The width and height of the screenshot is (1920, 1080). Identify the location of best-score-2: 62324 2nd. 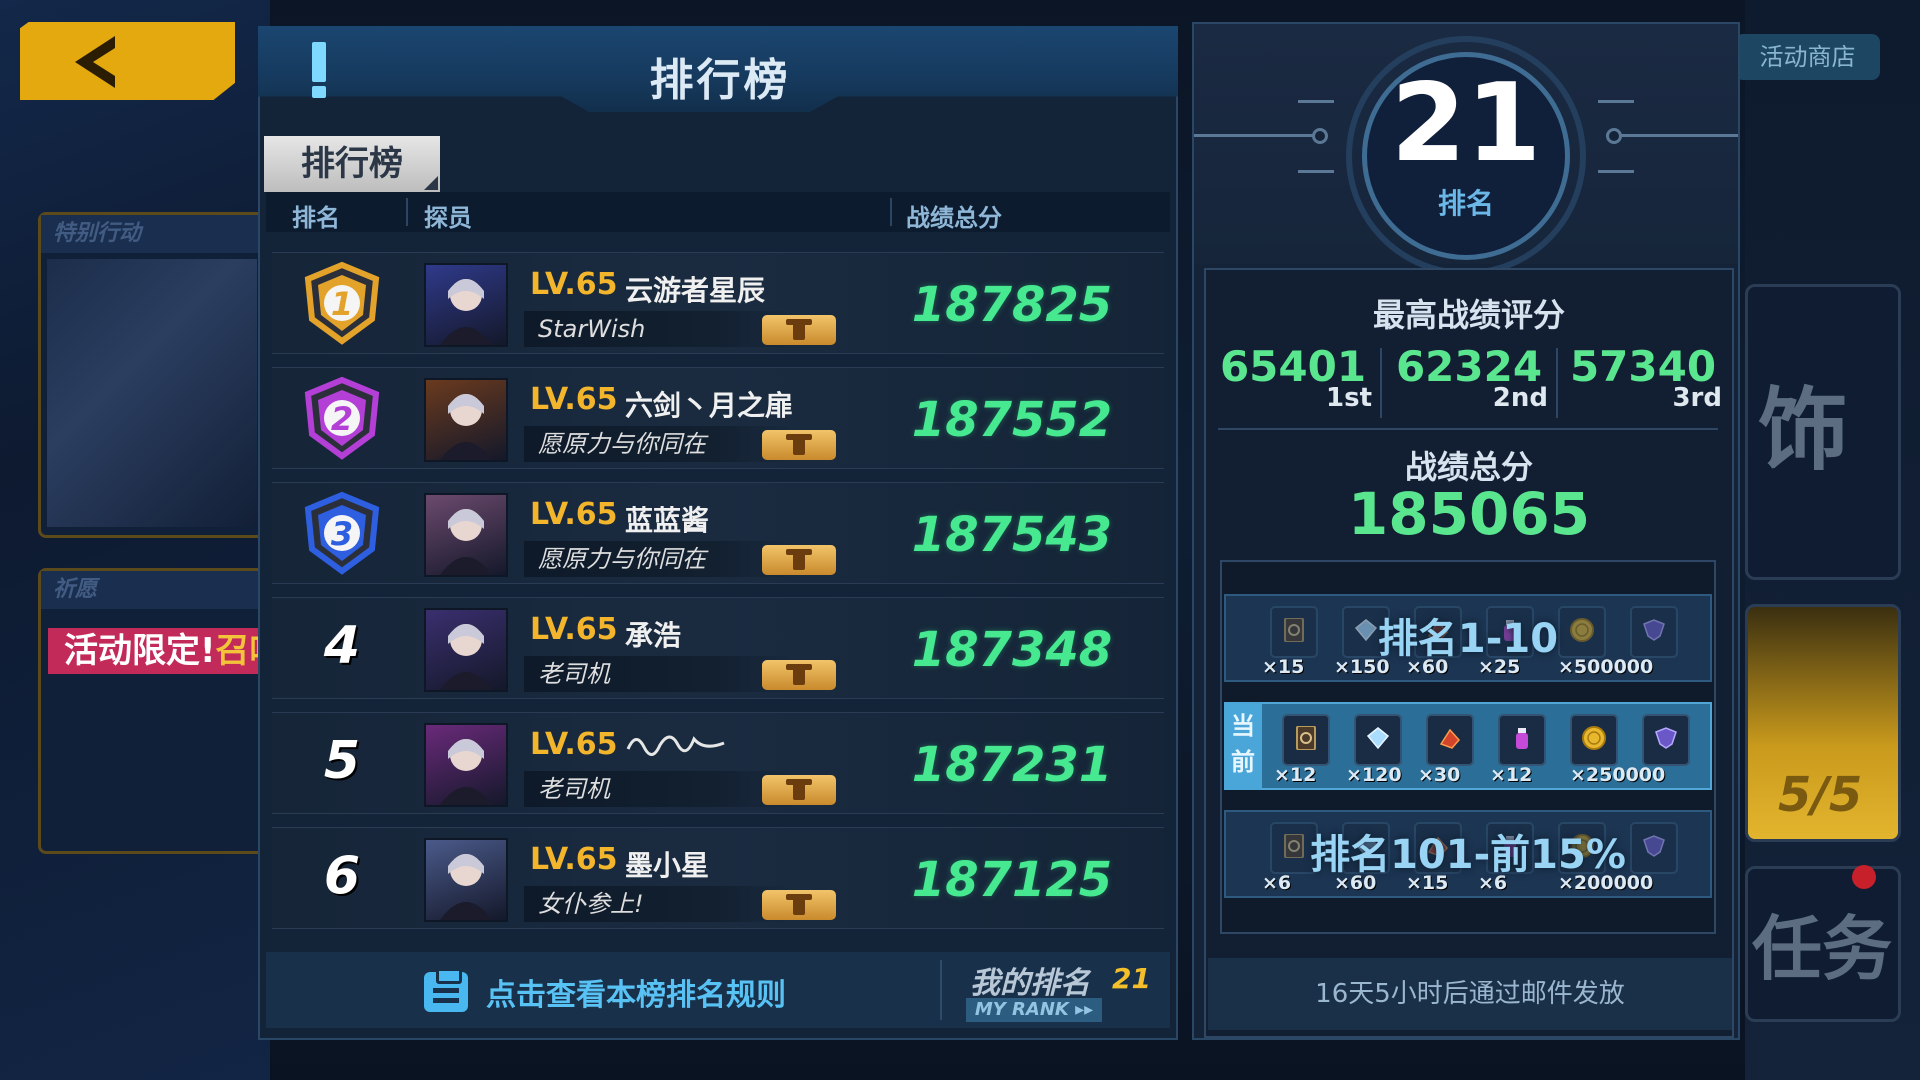
(1469, 377).